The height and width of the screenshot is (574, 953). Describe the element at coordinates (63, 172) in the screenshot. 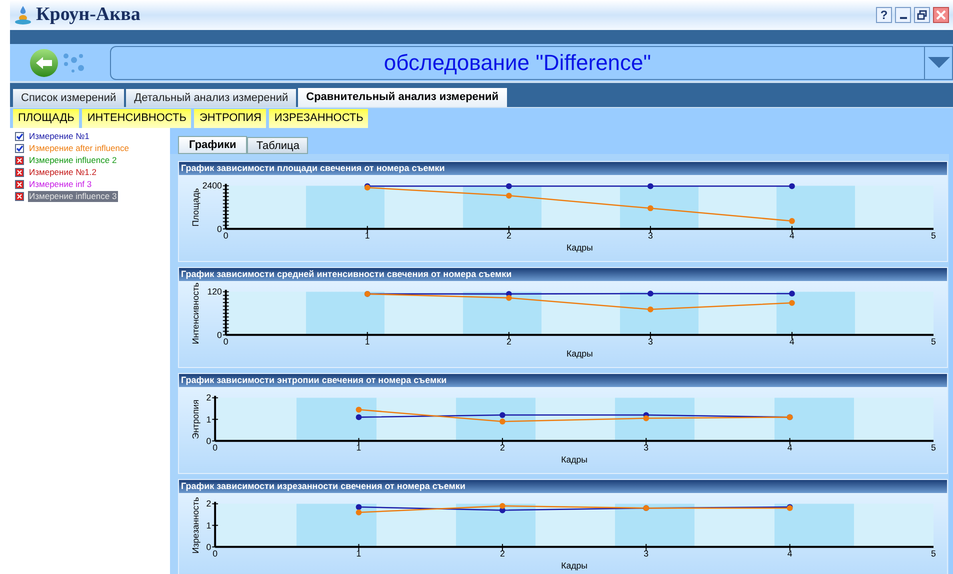

I see `measurement-item: Измерение №1.2` at that location.